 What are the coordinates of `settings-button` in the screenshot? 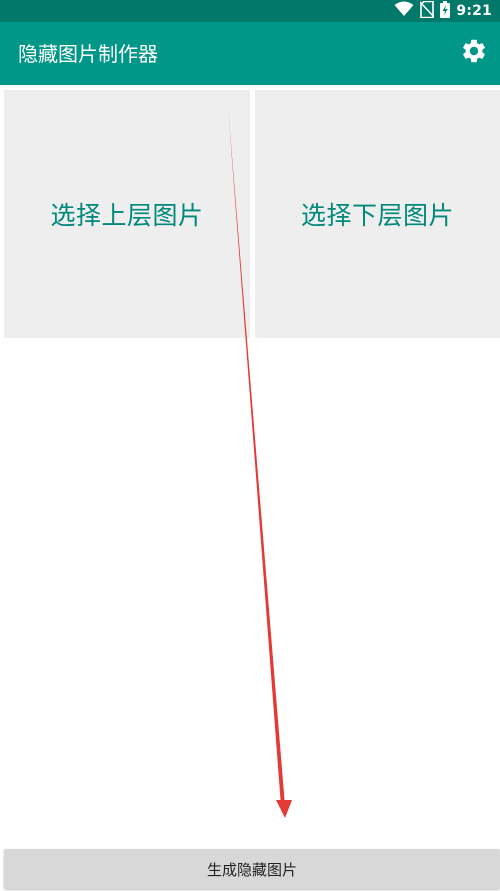 It's located at (474, 53).